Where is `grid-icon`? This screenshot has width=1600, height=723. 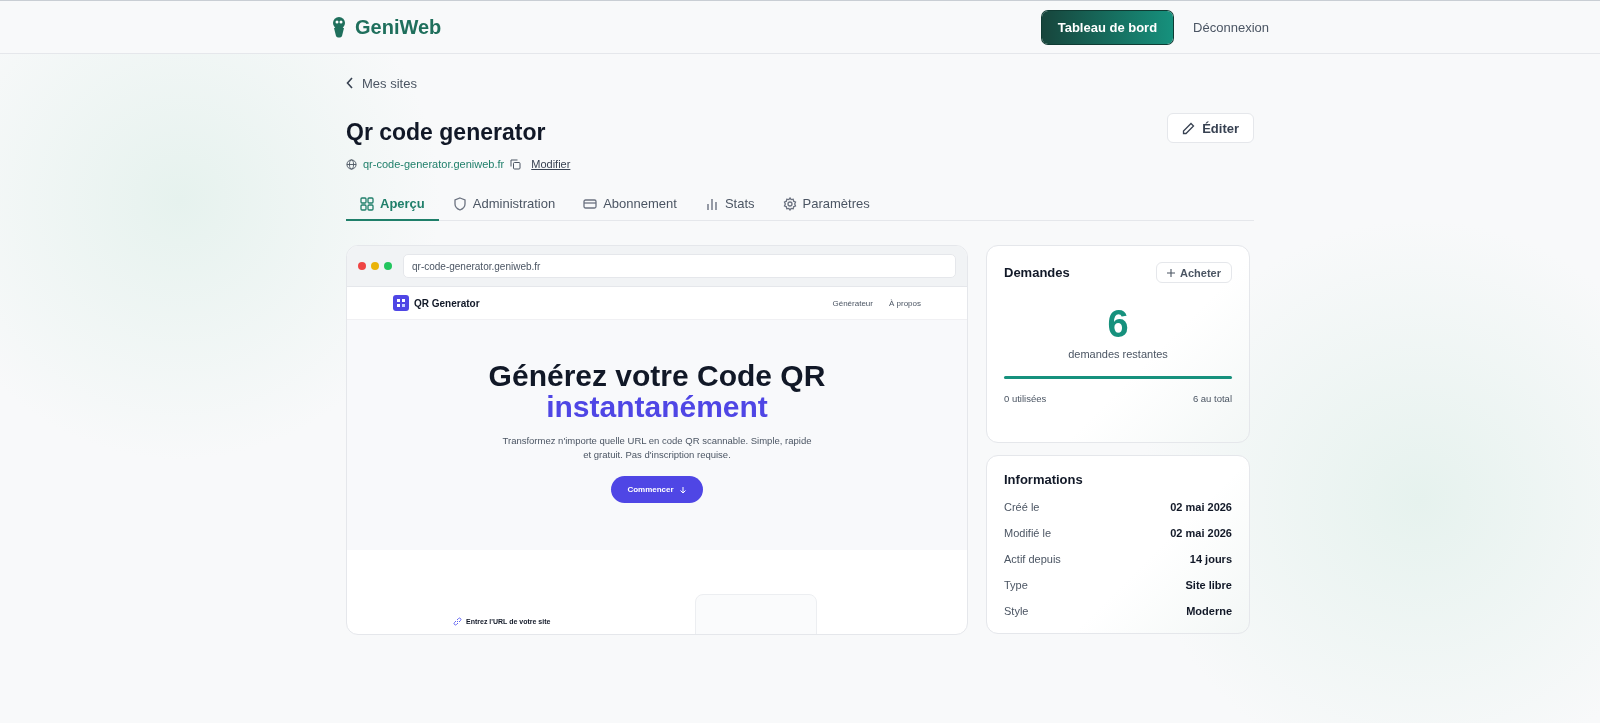
grid-icon is located at coordinates (367, 203).